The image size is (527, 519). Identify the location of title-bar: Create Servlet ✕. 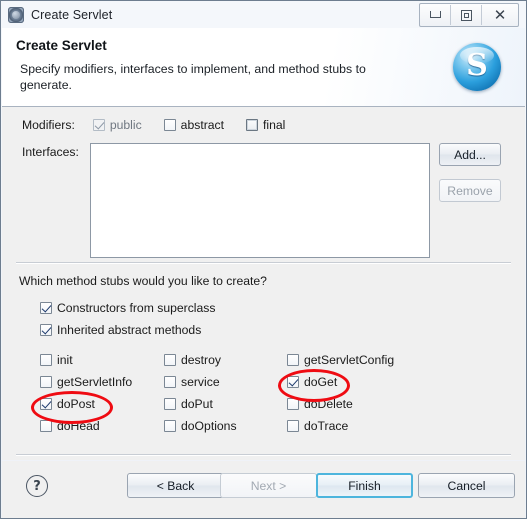
(263, 14).